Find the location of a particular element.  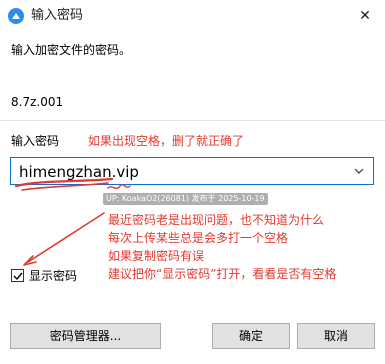

file-name: 8.7z.001 is located at coordinates (37, 102).